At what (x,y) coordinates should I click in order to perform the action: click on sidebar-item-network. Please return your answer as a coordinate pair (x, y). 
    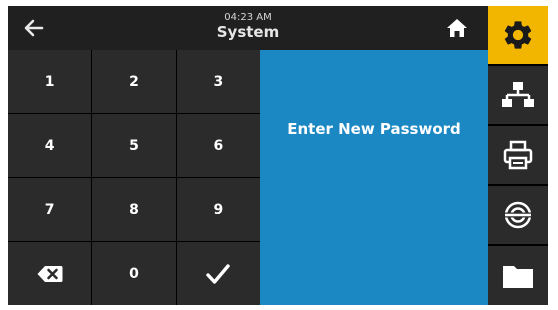
    Looking at the image, I should click on (518, 95).